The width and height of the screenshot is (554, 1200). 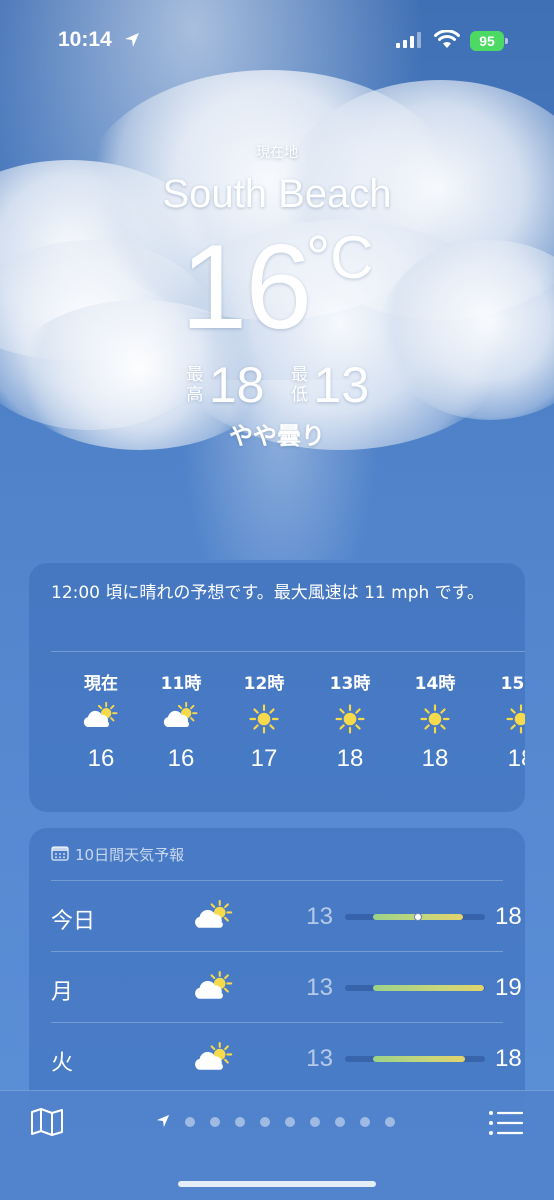 What do you see at coordinates (288, 651) in the screenshot?
I see `divider` at bounding box center [288, 651].